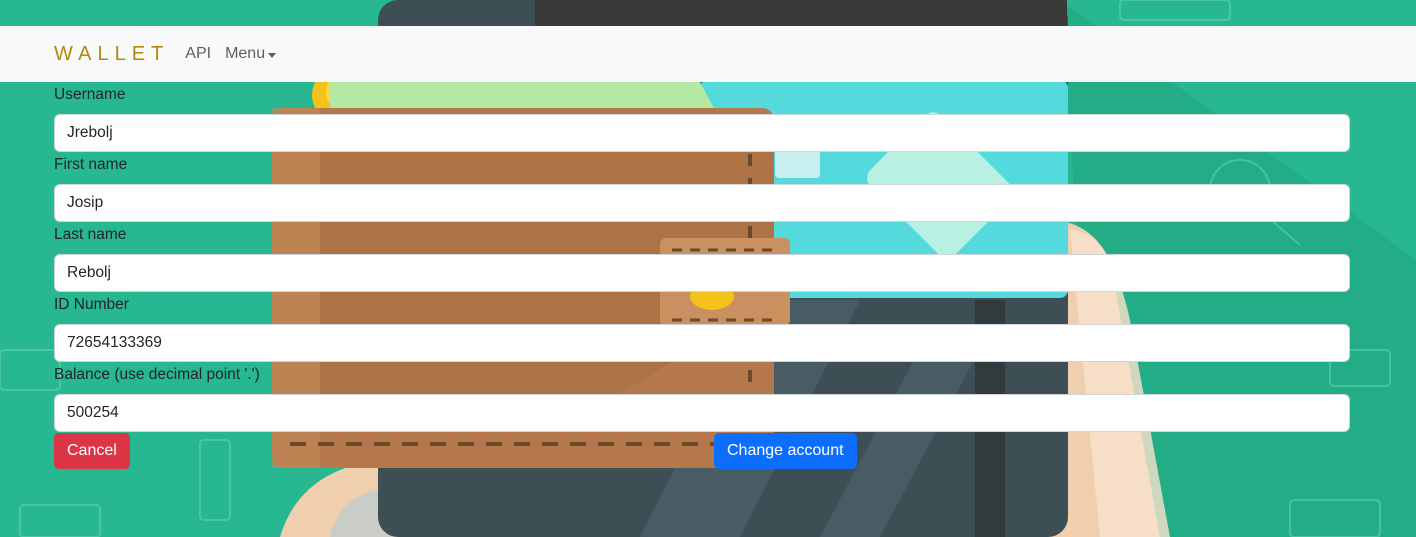 This screenshot has width=1416, height=537. I want to click on username-input, so click(702, 133).